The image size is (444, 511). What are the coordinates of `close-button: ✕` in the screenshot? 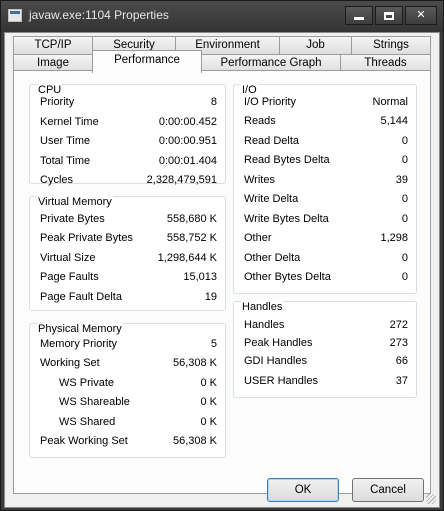 It's located at (421, 15).